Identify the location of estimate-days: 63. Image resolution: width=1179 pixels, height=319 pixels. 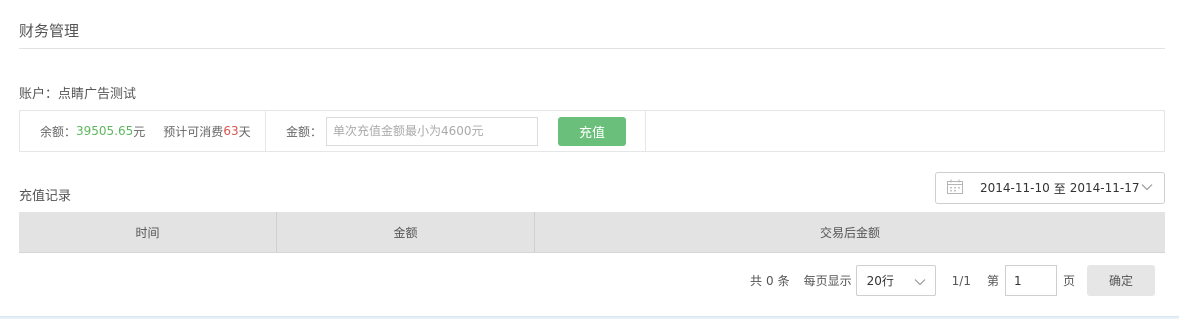
(231, 131).